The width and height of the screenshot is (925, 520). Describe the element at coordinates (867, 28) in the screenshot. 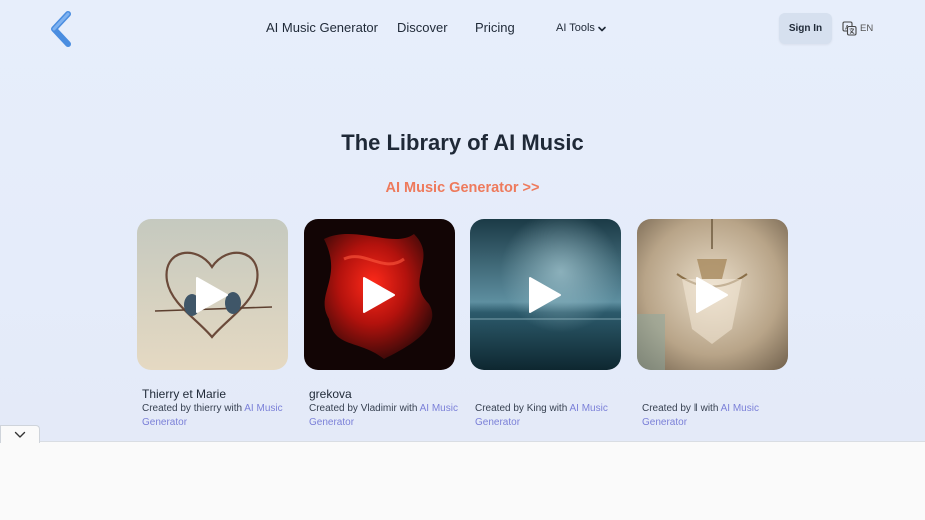

I see `language-code: EN` at that location.